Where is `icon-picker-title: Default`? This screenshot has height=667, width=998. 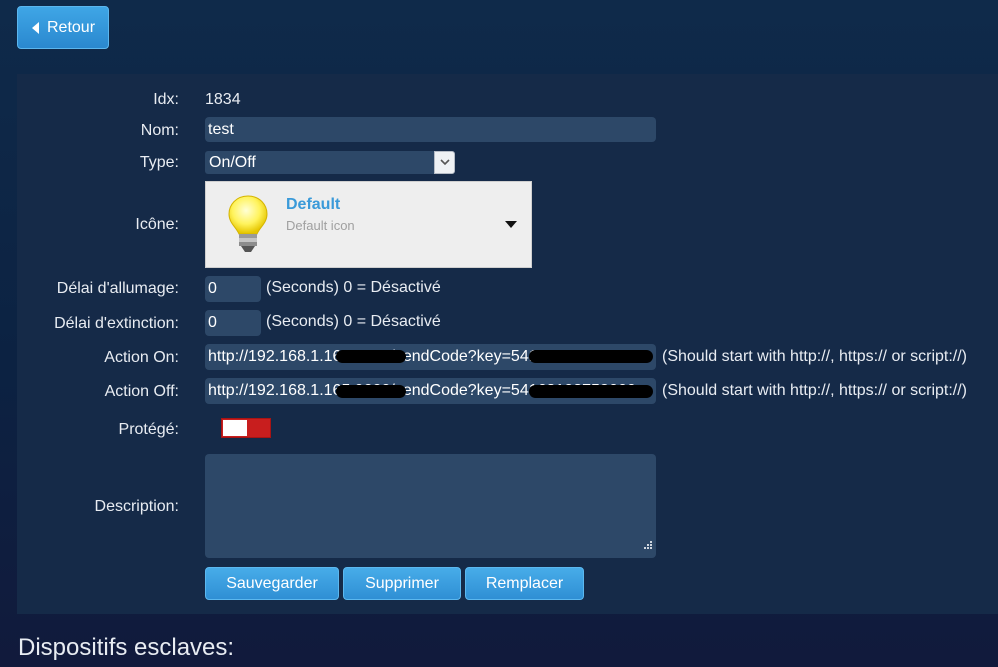 icon-picker-title: Default is located at coordinates (313, 204).